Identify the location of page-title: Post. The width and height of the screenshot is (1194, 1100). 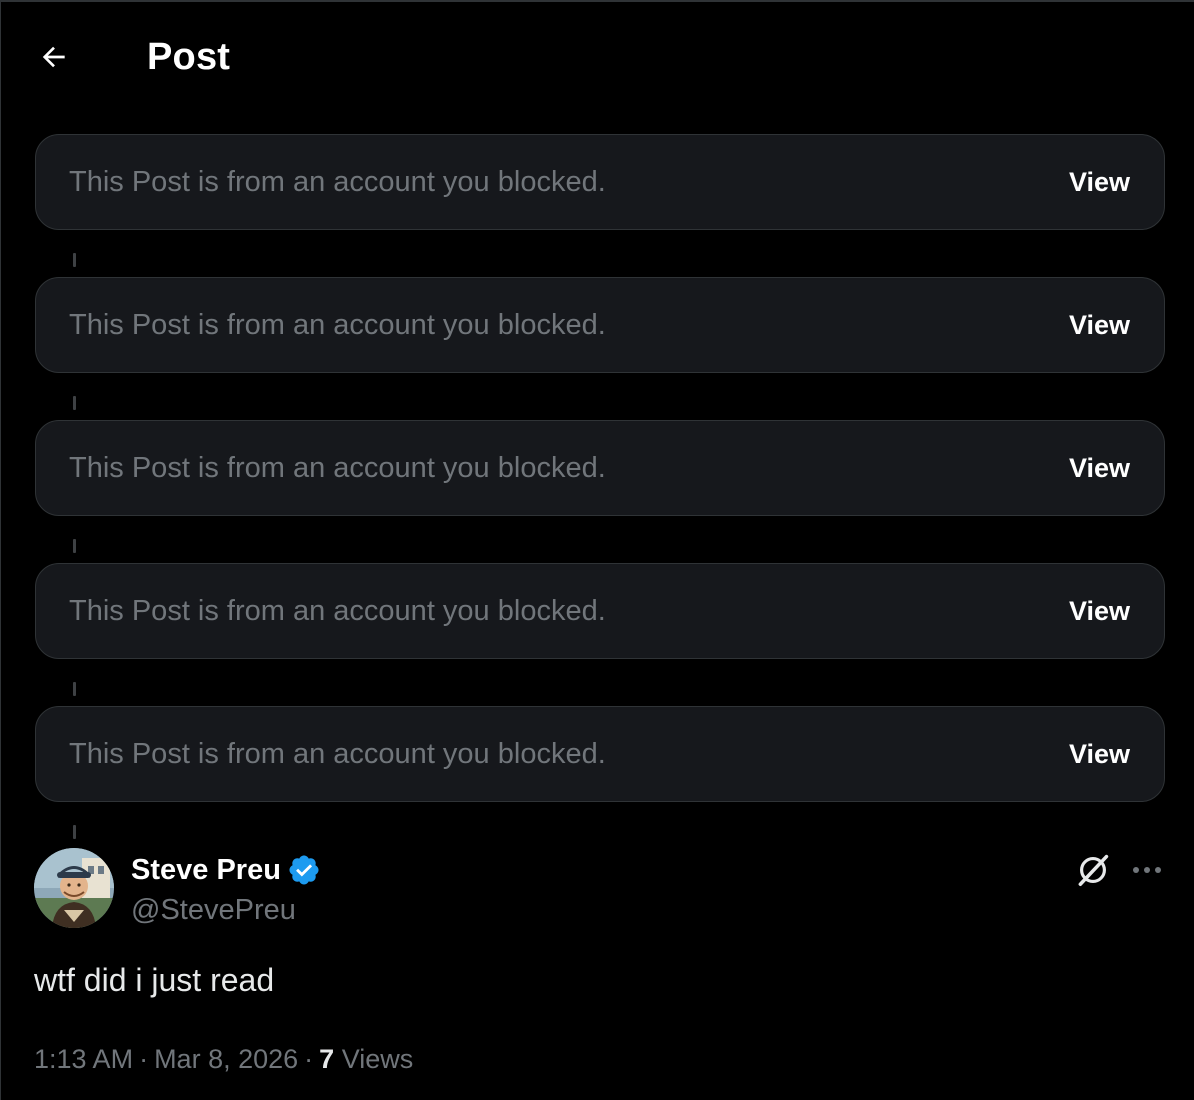
(189, 57).